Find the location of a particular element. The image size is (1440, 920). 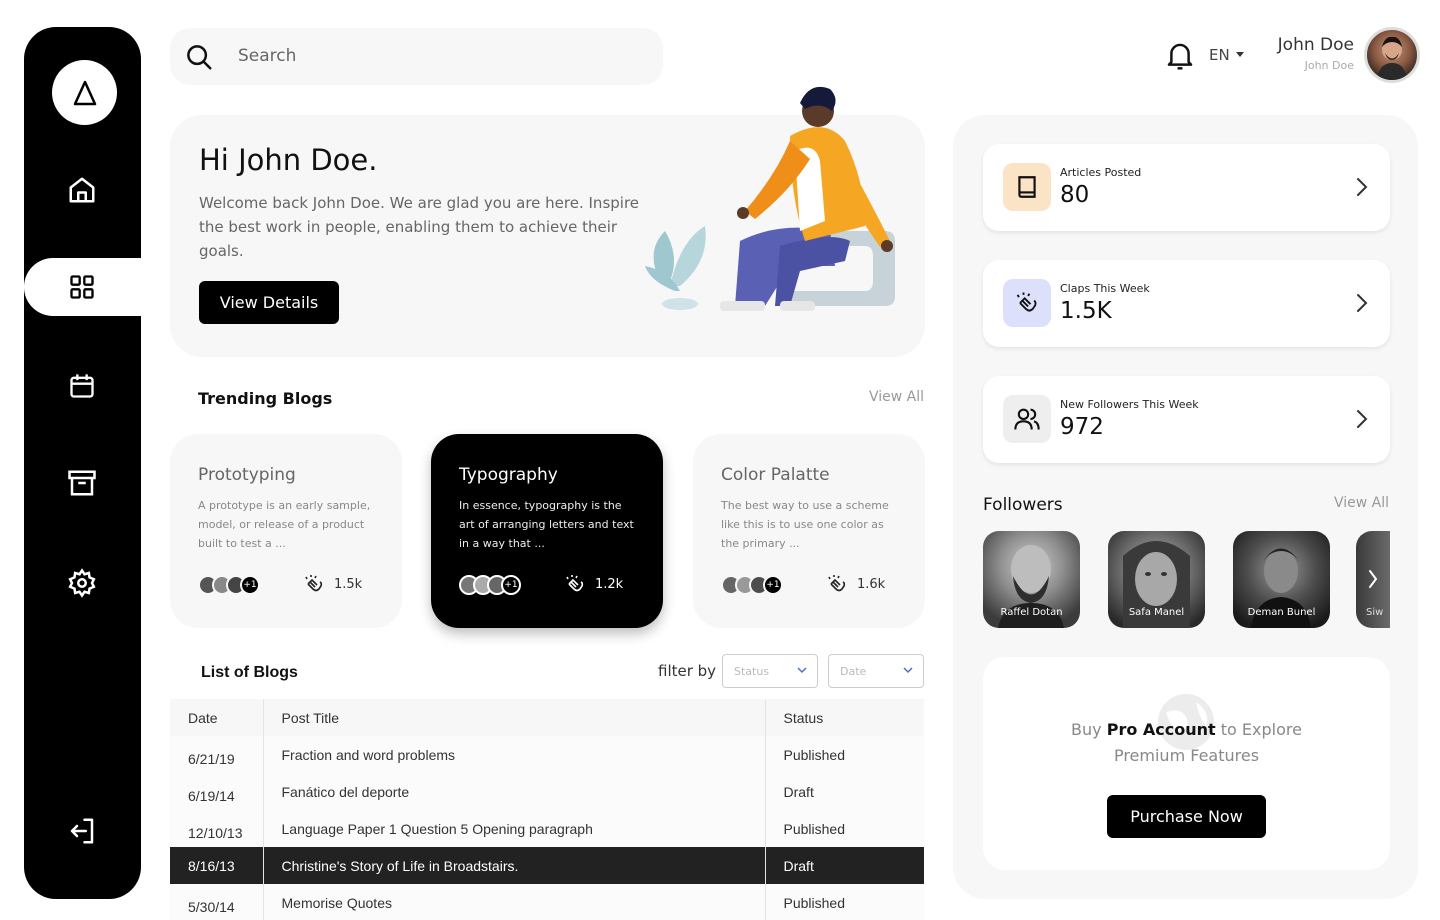

row-title: Memorise Quotes is located at coordinates (513, 902).